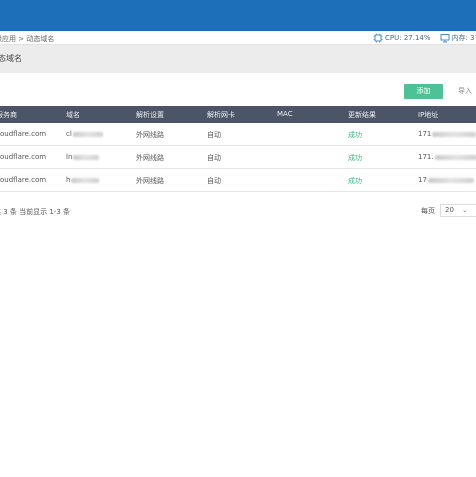 This screenshot has height=477, width=476. I want to click on cell-ip: 17, so click(446, 180).